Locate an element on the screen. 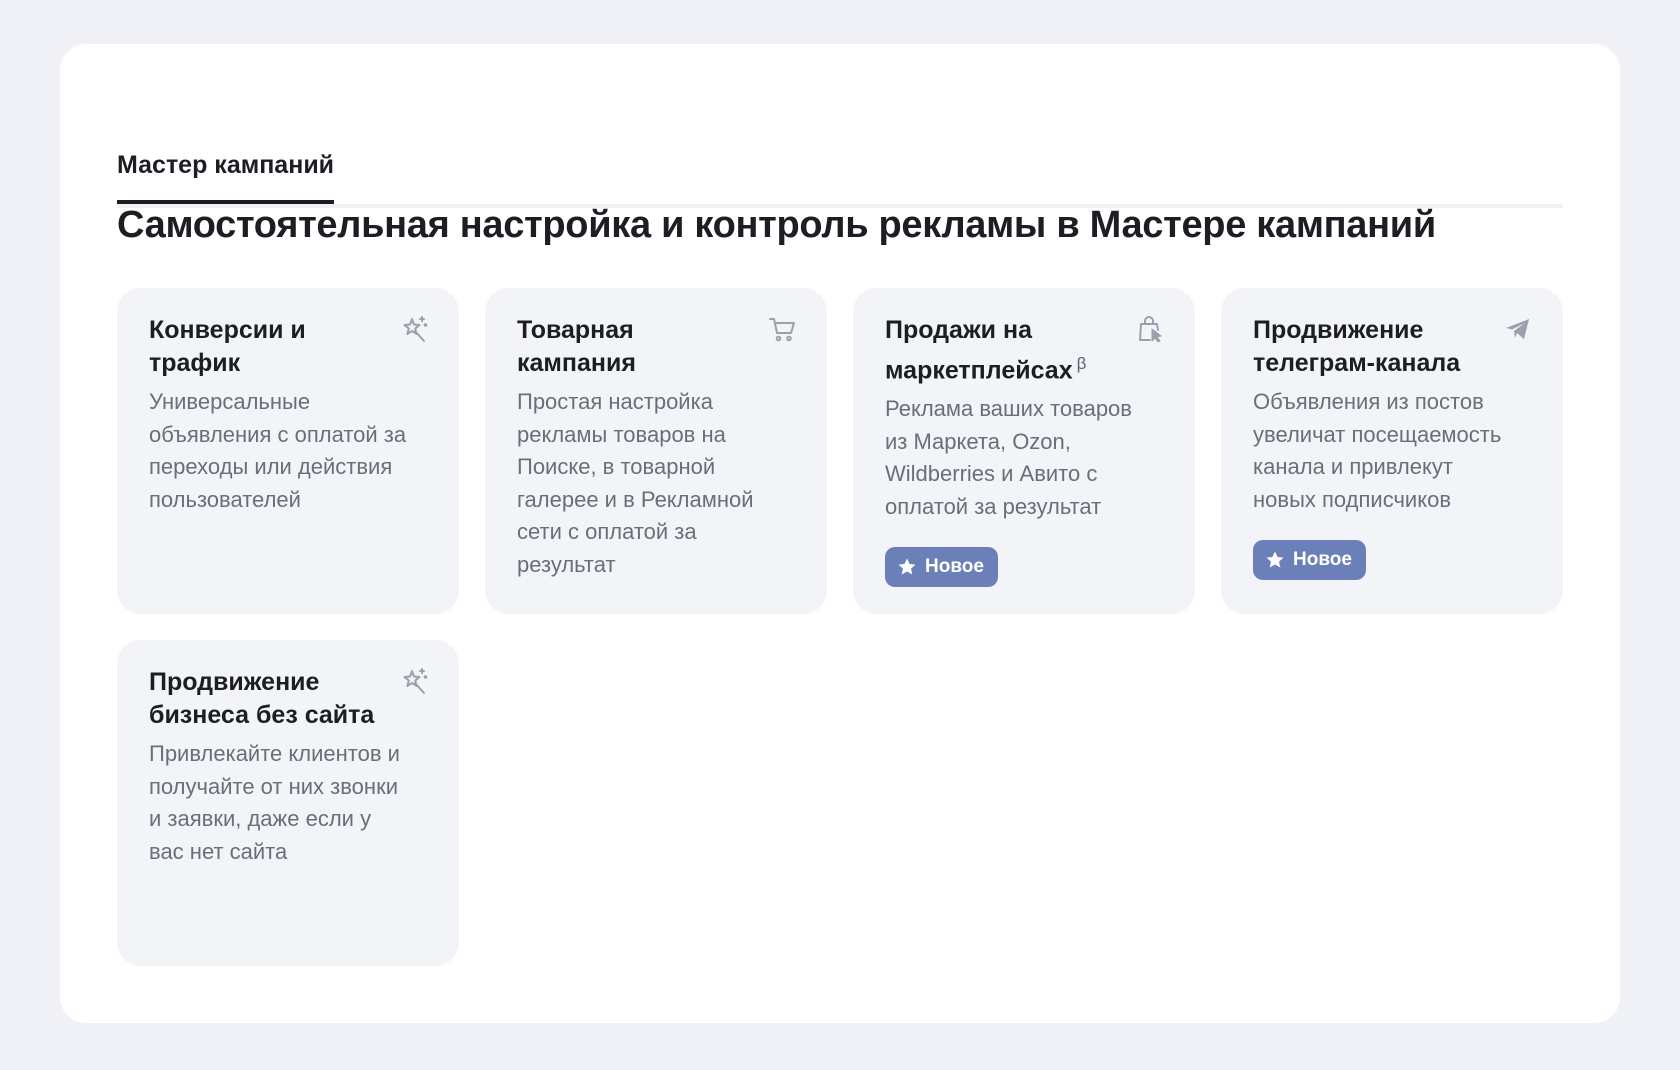  telegram-plane-icon is located at coordinates (1518, 329).